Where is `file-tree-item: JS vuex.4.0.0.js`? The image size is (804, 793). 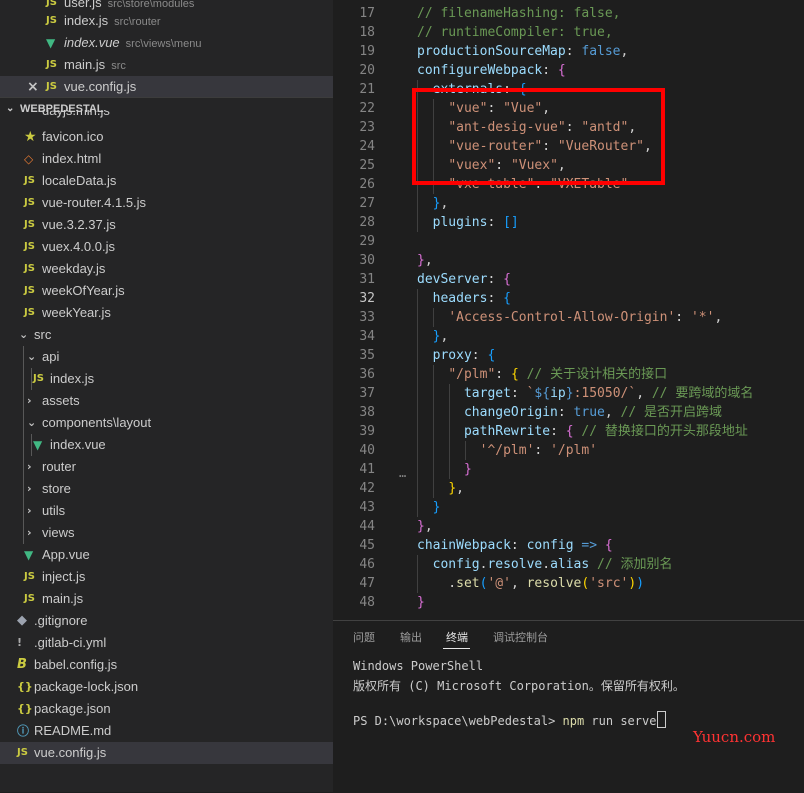 file-tree-item: JS vuex.4.0.0.js is located at coordinates (166, 247).